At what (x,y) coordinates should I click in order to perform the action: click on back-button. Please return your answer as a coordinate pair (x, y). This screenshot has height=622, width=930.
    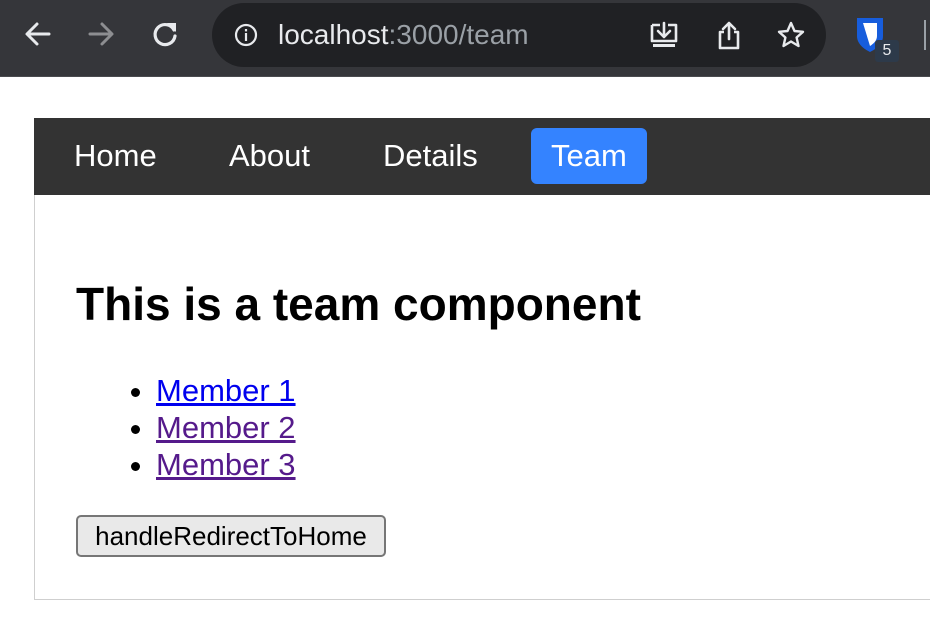
    Looking at the image, I should click on (38, 34).